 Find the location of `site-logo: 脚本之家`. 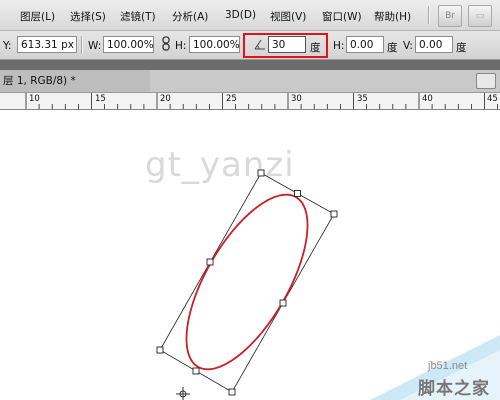

site-logo: 脚本之家 is located at coordinates (454, 389).